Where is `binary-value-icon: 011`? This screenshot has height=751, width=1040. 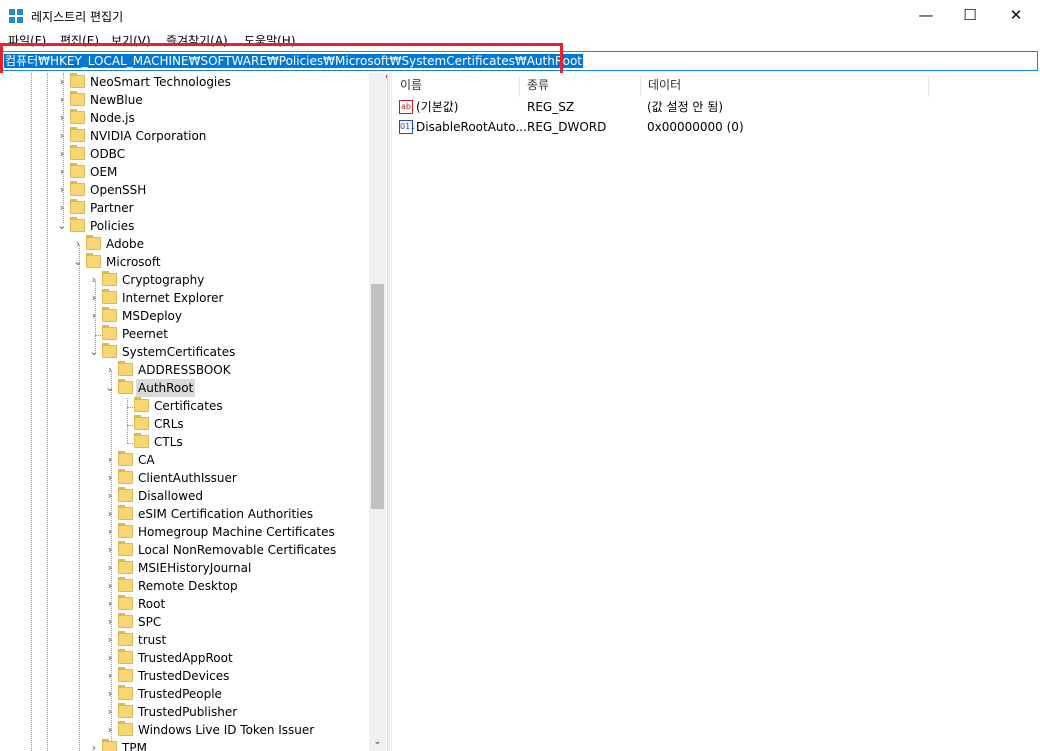
binary-value-icon: 011 is located at coordinates (407, 127).